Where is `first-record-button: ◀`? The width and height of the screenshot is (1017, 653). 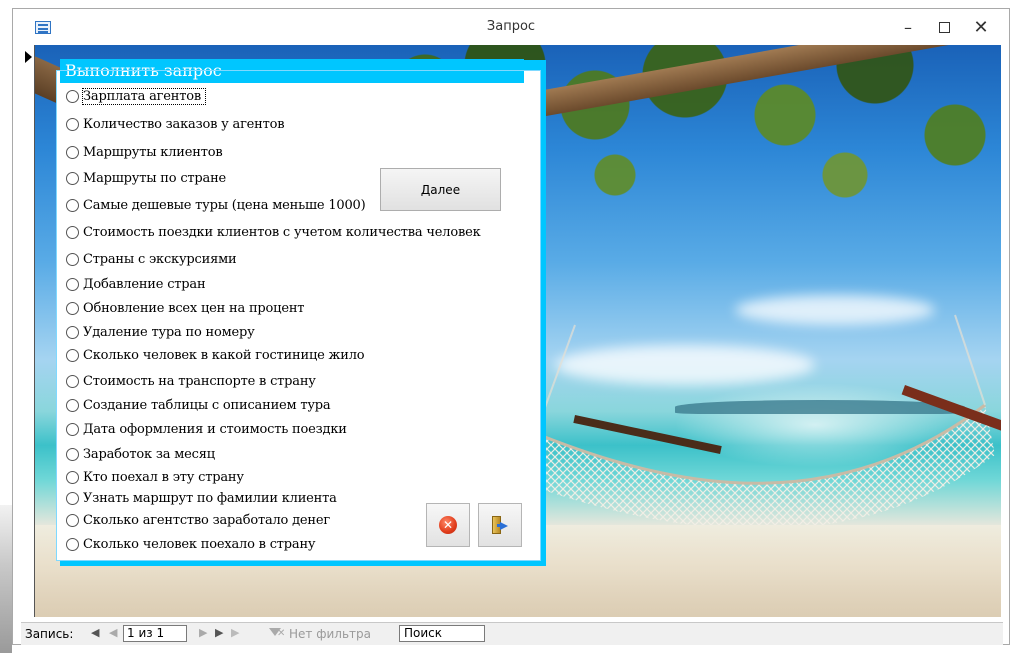 first-record-button: ◀ is located at coordinates (95, 632).